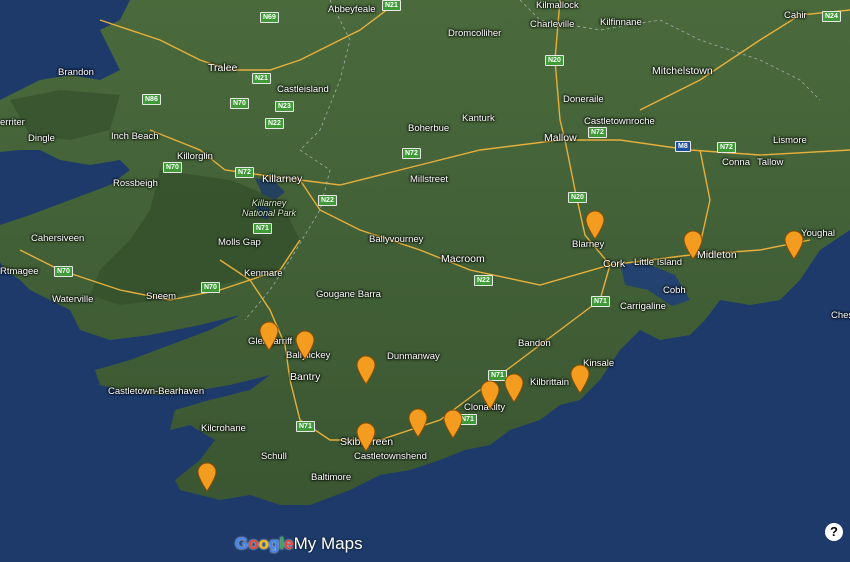 The image size is (850, 562). I want to click on place-dunmanway: Dunmanway, so click(413, 356).